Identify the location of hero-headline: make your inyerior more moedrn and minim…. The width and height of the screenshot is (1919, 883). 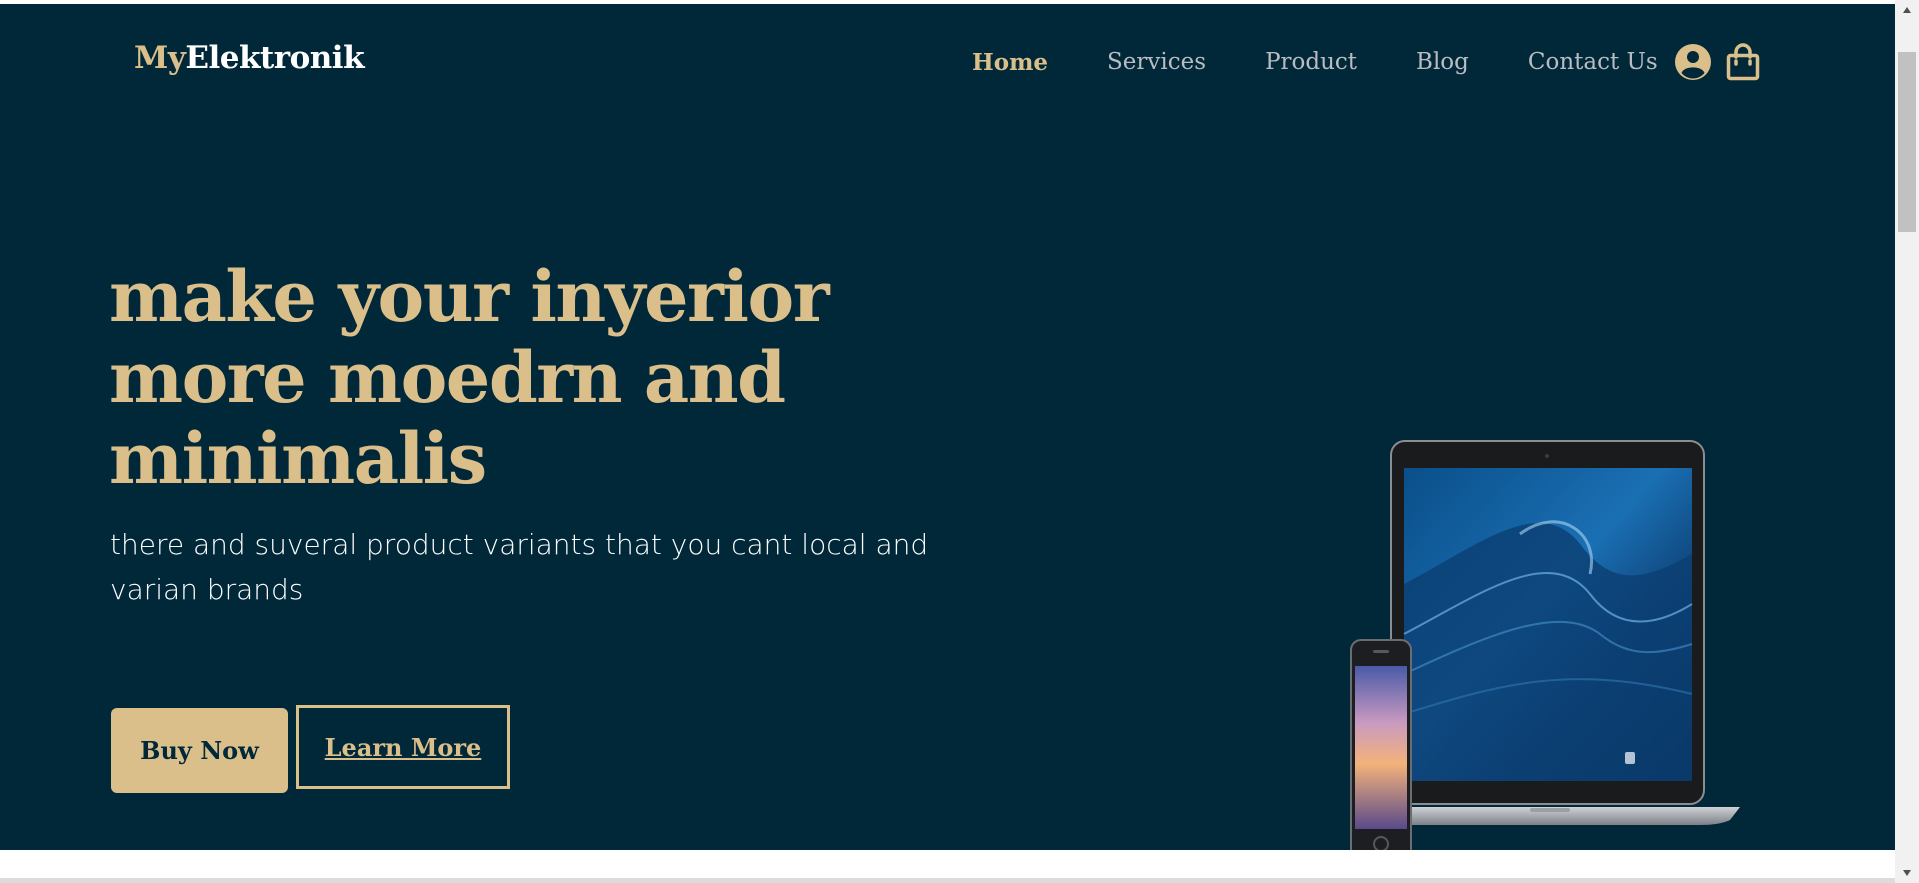
(519, 377).